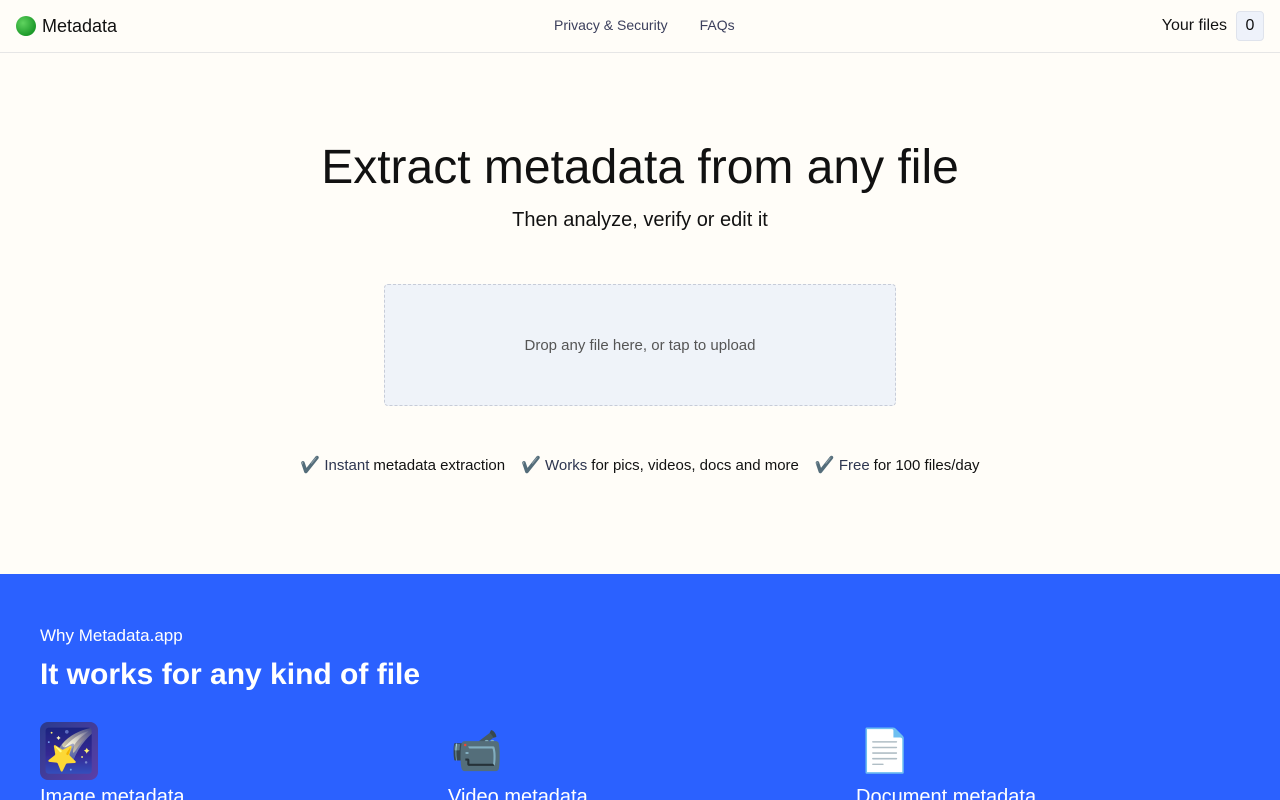 The image size is (1280, 800). I want to click on dropzone-text: Drop any file here, or tap to upload, so click(640, 345).